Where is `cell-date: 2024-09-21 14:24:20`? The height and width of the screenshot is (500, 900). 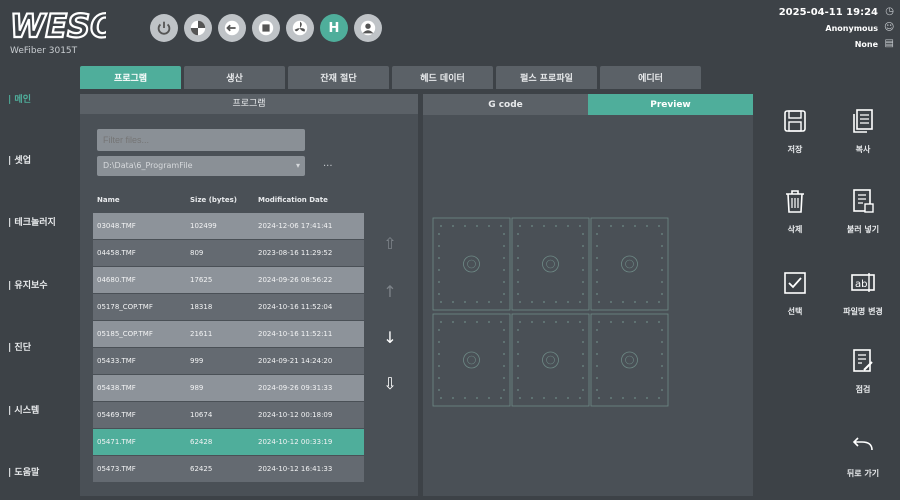 cell-date: 2024-09-21 14:24:20 is located at coordinates (295, 361).